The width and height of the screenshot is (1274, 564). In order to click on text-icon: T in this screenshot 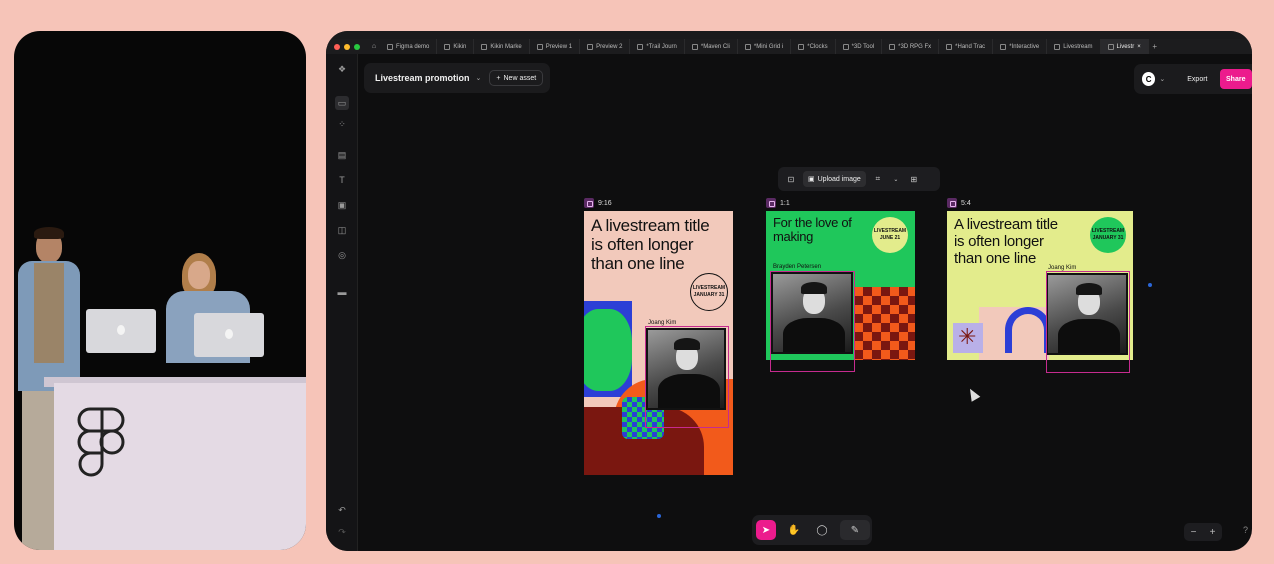, I will do `click(342, 180)`.